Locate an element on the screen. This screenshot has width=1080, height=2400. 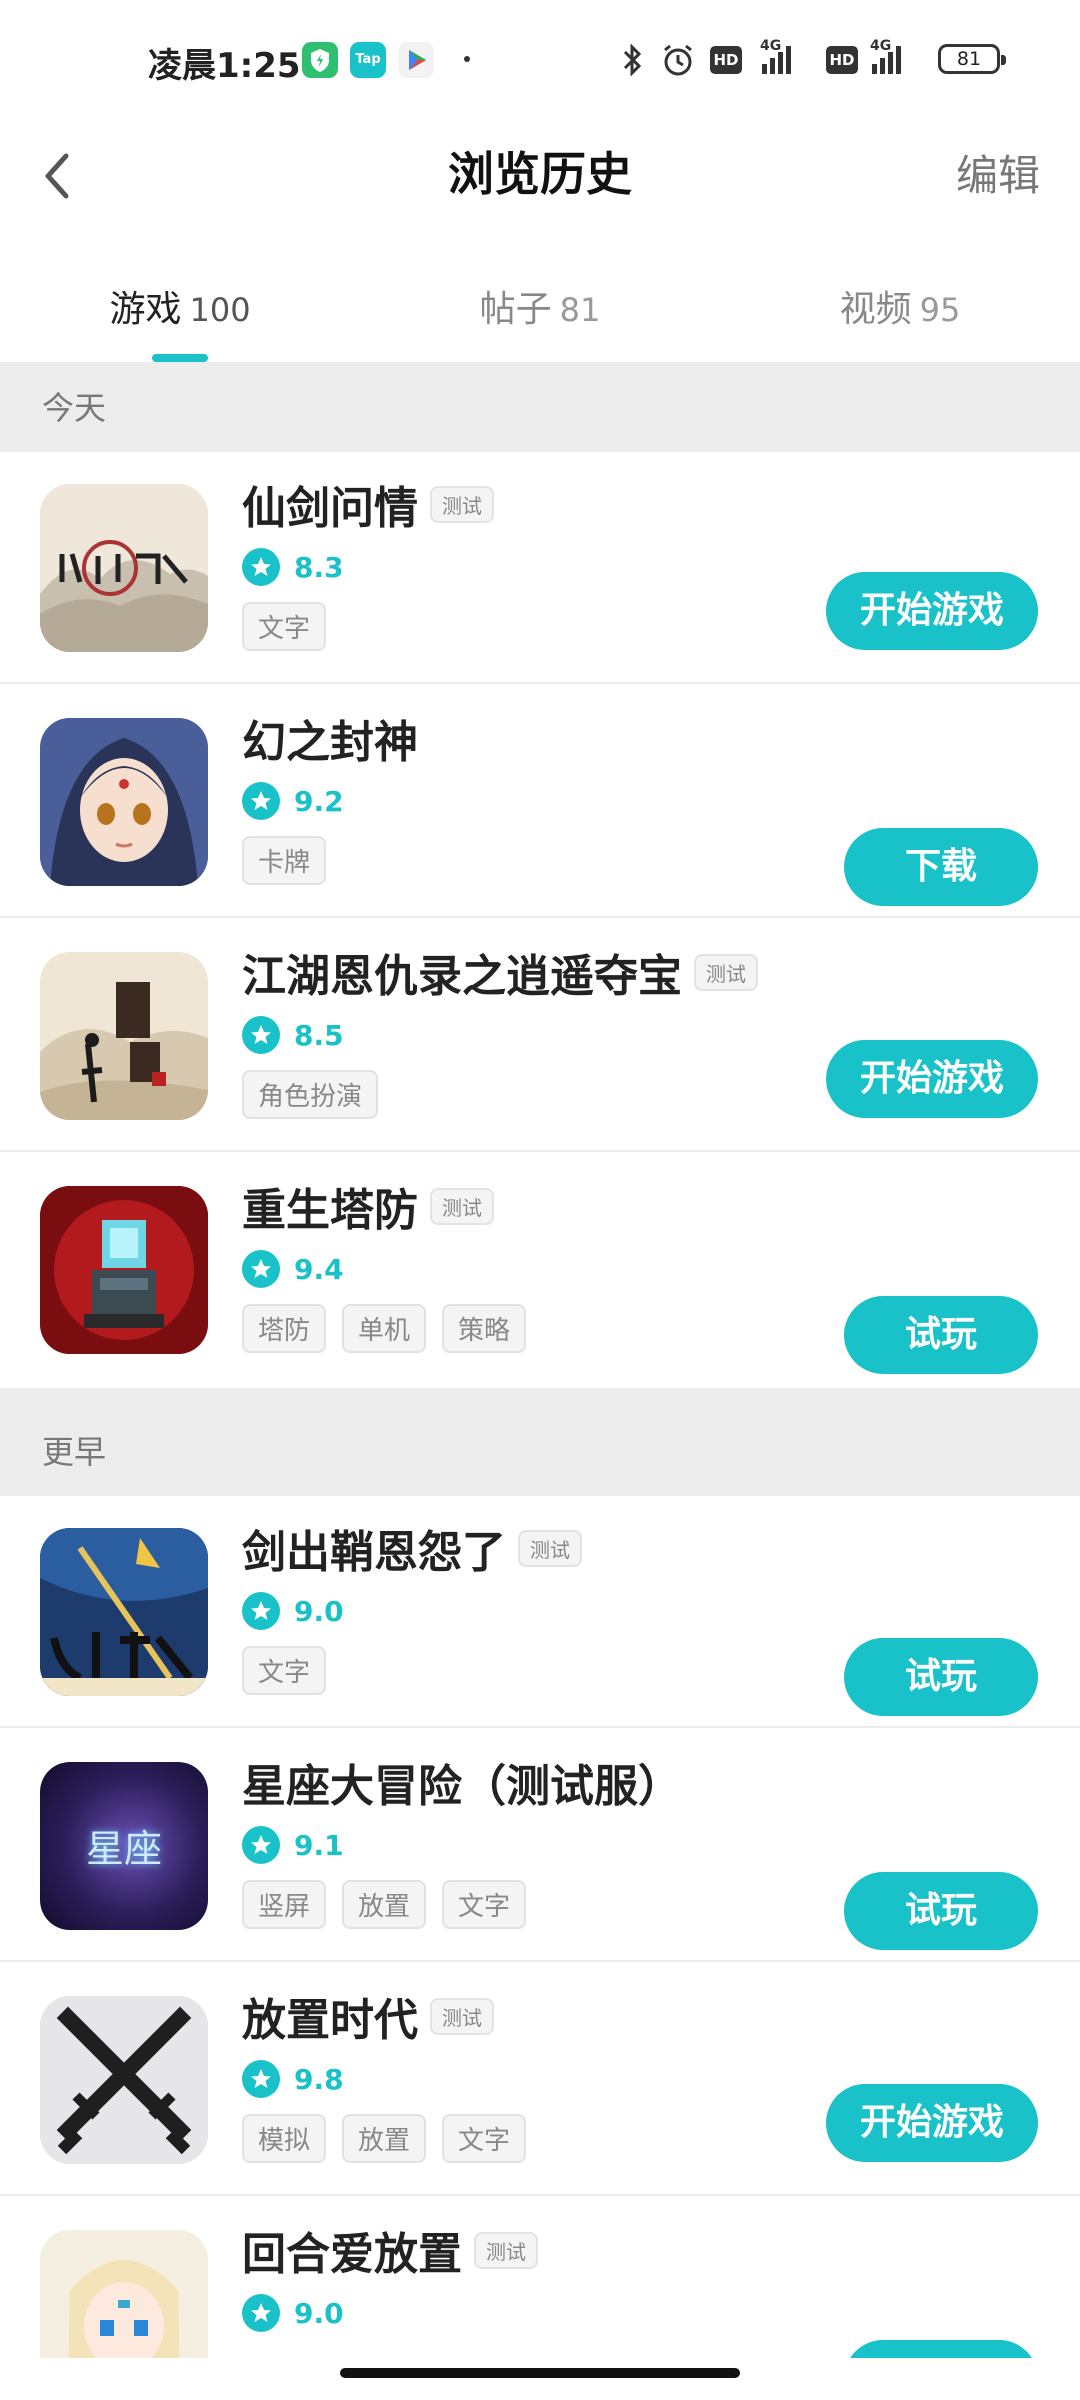
game-name: 江湖恩仇录之逍遥夺宝 is located at coordinates (462, 976).